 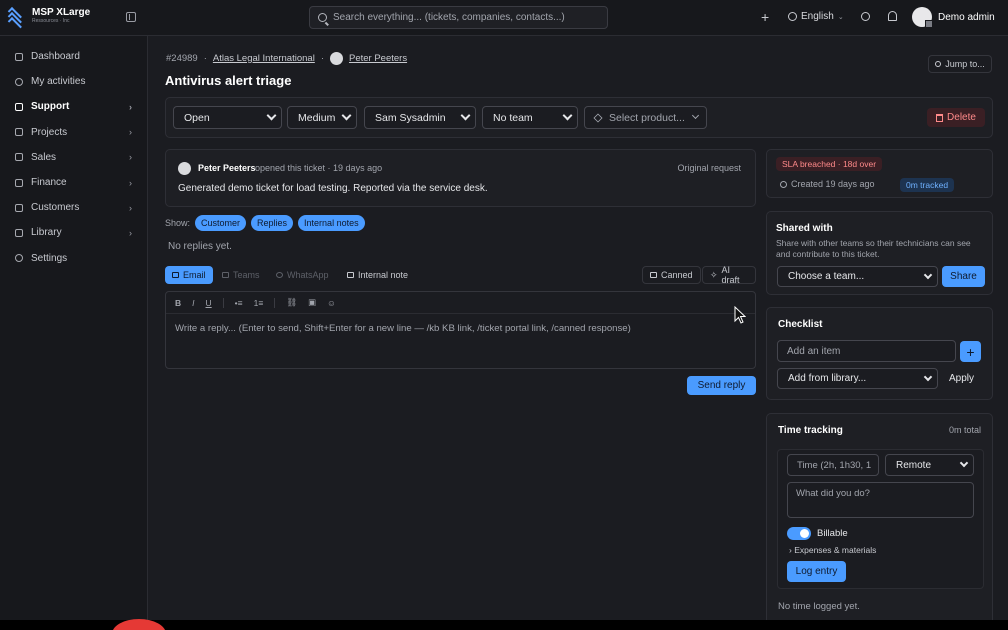 I want to click on add-new-icon: +, so click(x=765, y=17).